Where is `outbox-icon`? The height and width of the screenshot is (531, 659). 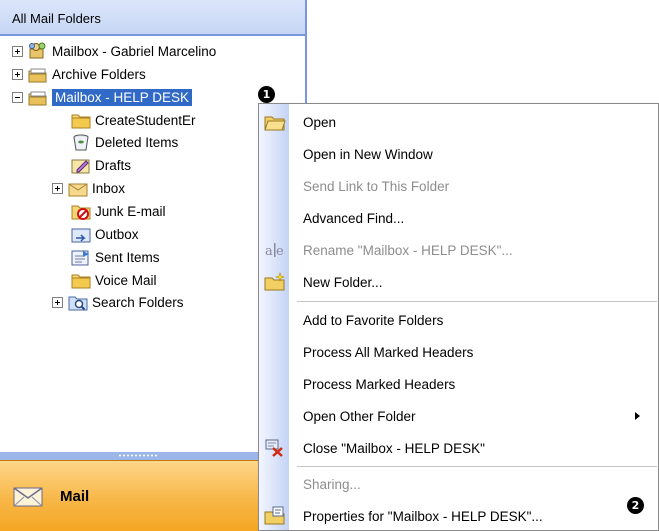
outbox-icon is located at coordinates (81, 234).